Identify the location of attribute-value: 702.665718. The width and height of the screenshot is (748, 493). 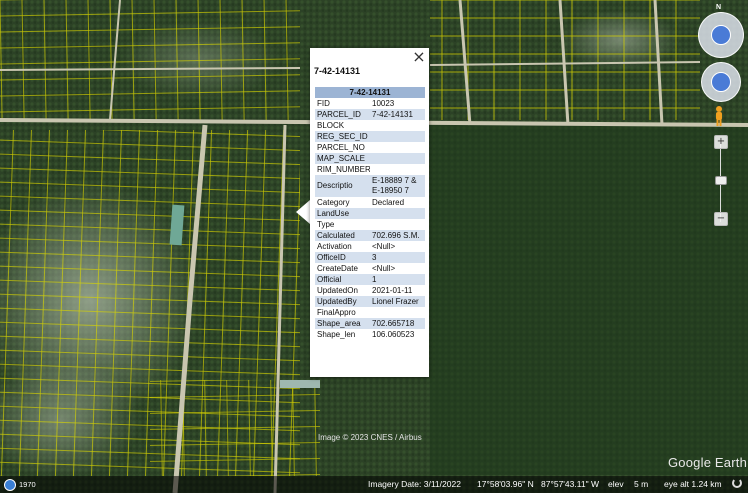
(393, 323).